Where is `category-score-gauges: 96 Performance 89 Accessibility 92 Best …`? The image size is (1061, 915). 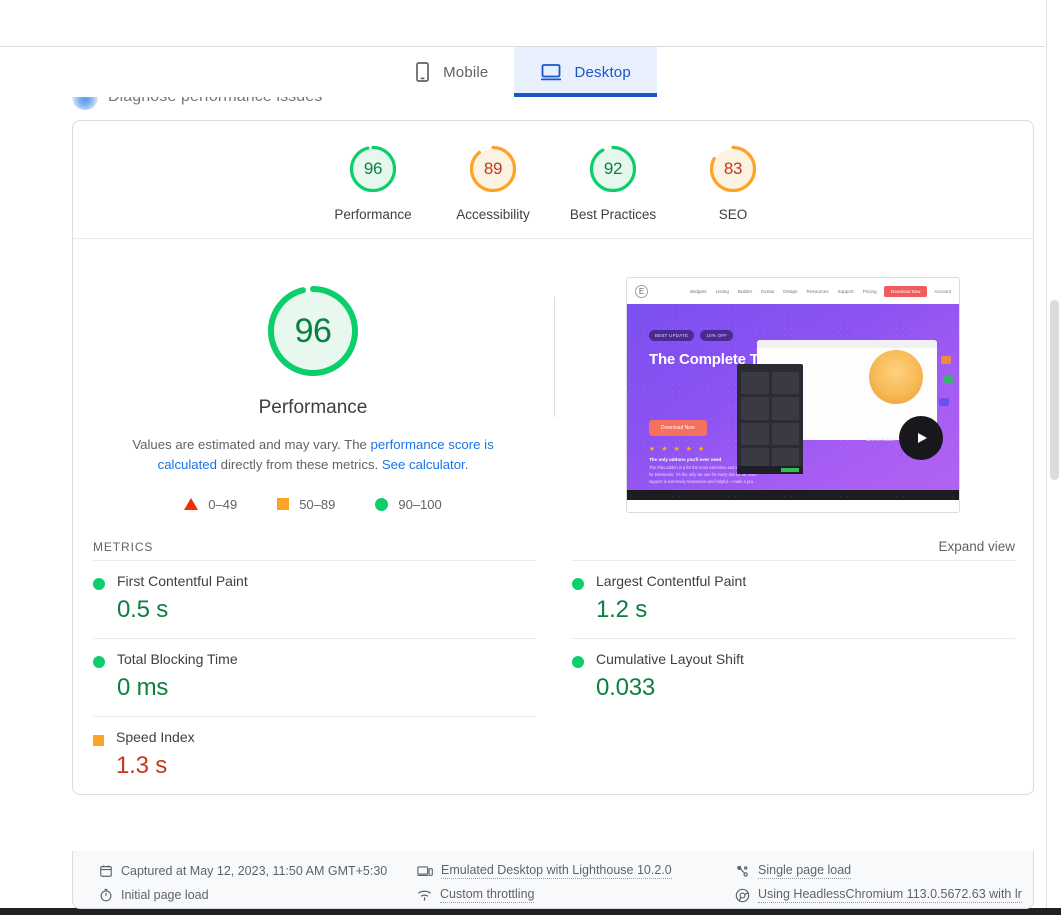 category-score-gauges: 96 Performance 89 Accessibility 92 Best … is located at coordinates (553, 180).